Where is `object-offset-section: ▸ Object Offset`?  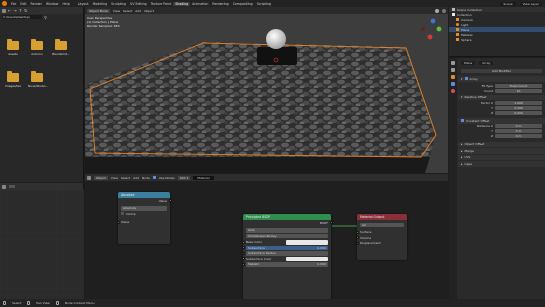
object-offset-section: ▸ Object Offset is located at coordinates (501, 144).